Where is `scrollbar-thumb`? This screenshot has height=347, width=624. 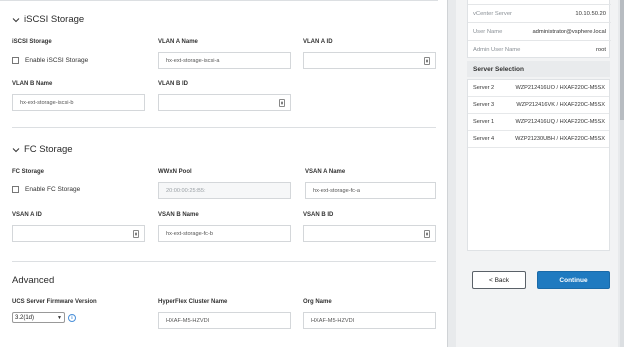 scrollbar-thumb is located at coordinates (622, 60).